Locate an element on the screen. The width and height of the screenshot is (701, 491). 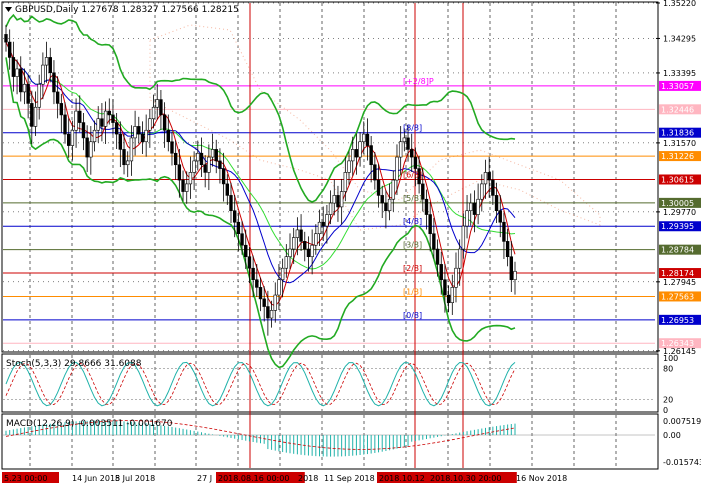
price-tag: 1.32446 is located at coordinates (677, 109).